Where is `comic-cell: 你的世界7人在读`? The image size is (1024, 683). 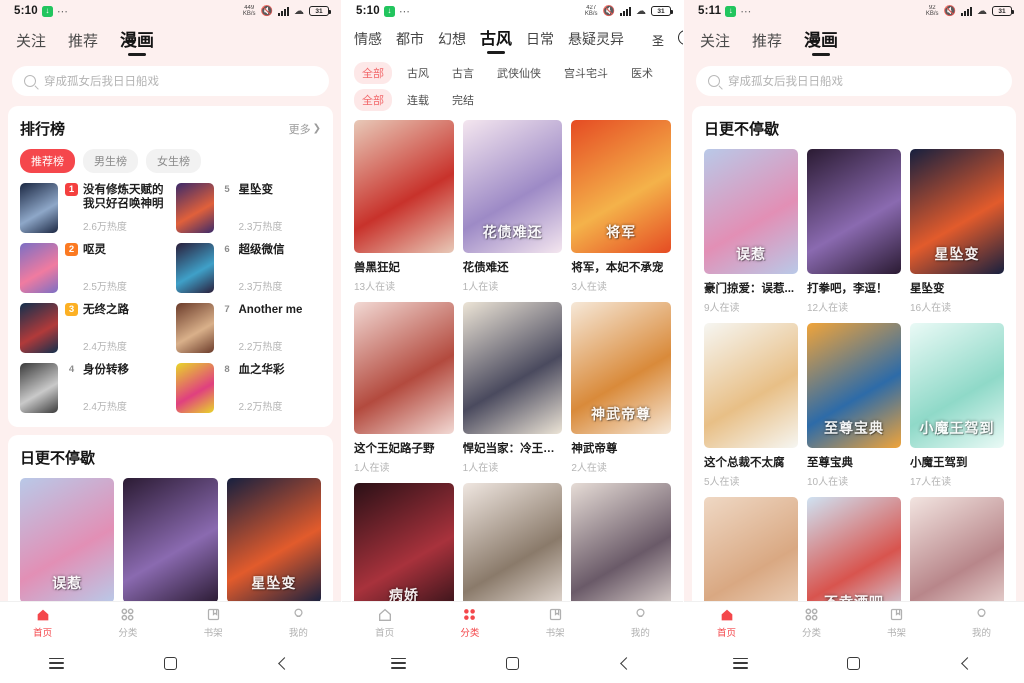
comic-cell: 你的世界7人在读 is located at coordinates (957, 549).